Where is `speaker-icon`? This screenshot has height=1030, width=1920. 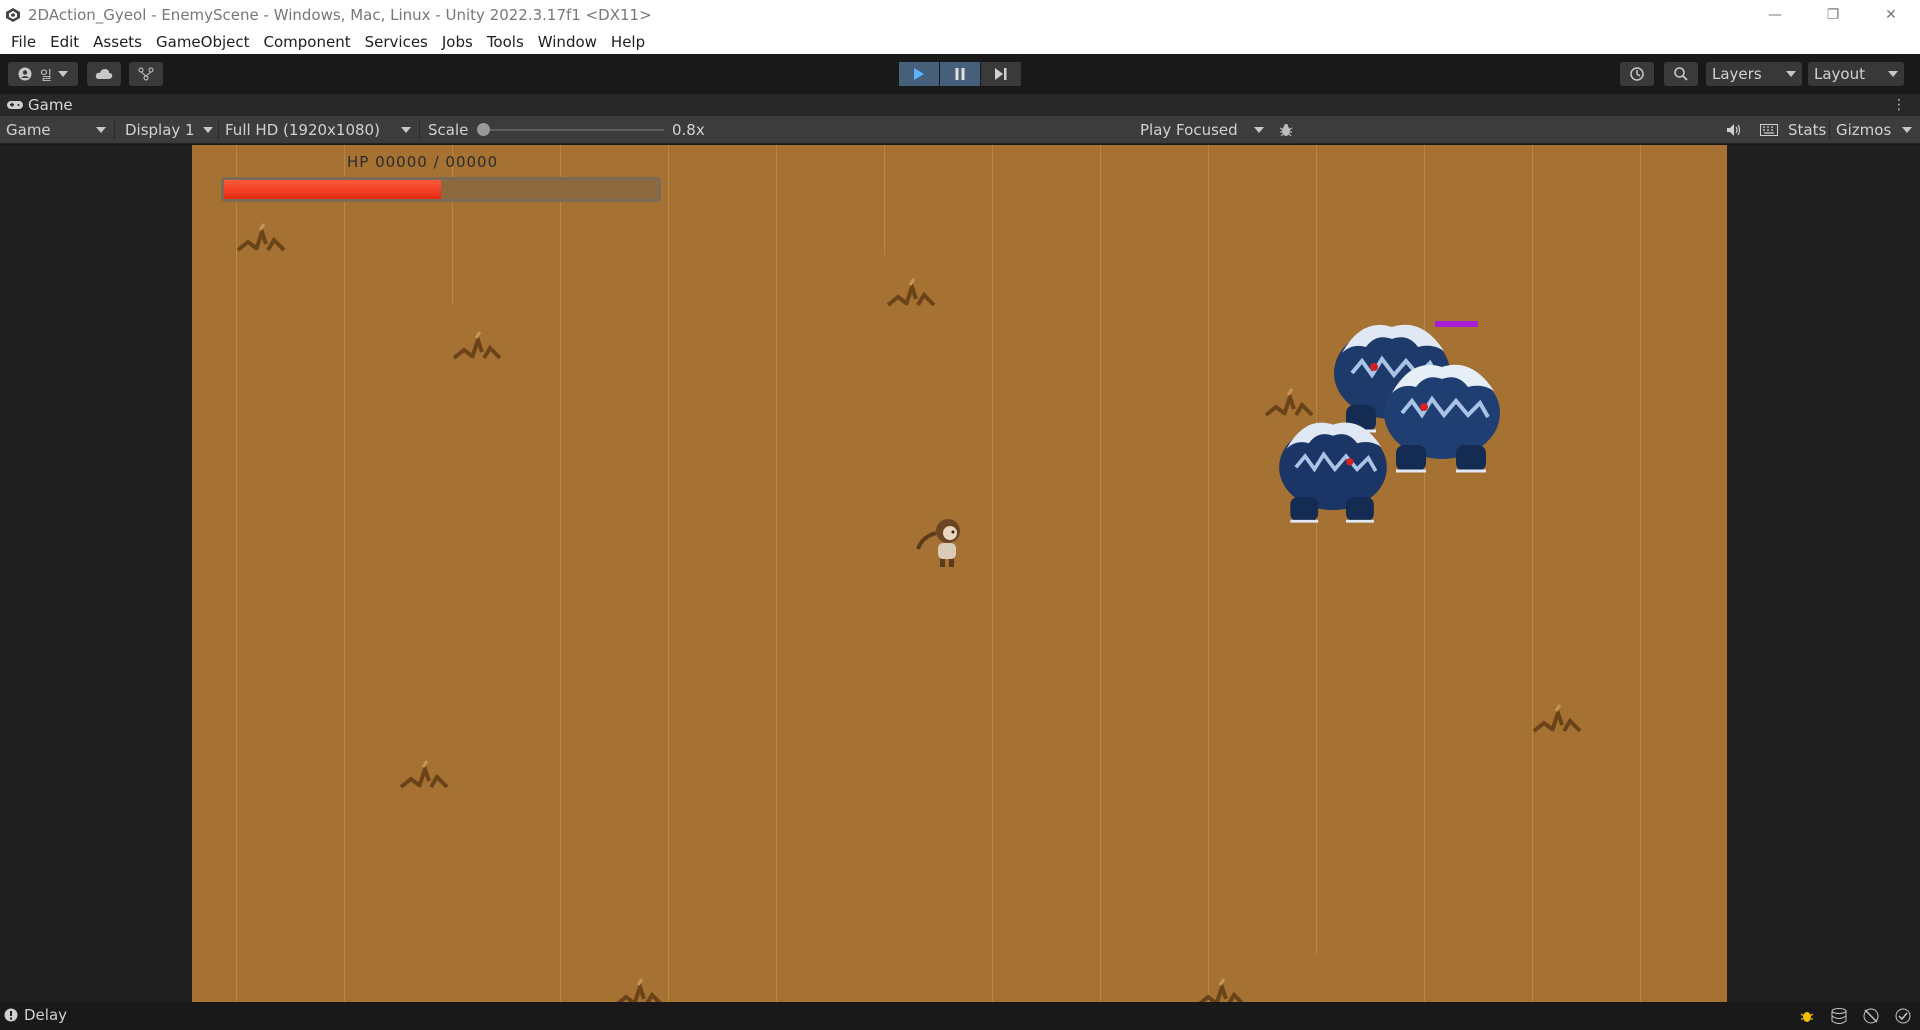 speaker-icon is located at coordinates (1734, 130).